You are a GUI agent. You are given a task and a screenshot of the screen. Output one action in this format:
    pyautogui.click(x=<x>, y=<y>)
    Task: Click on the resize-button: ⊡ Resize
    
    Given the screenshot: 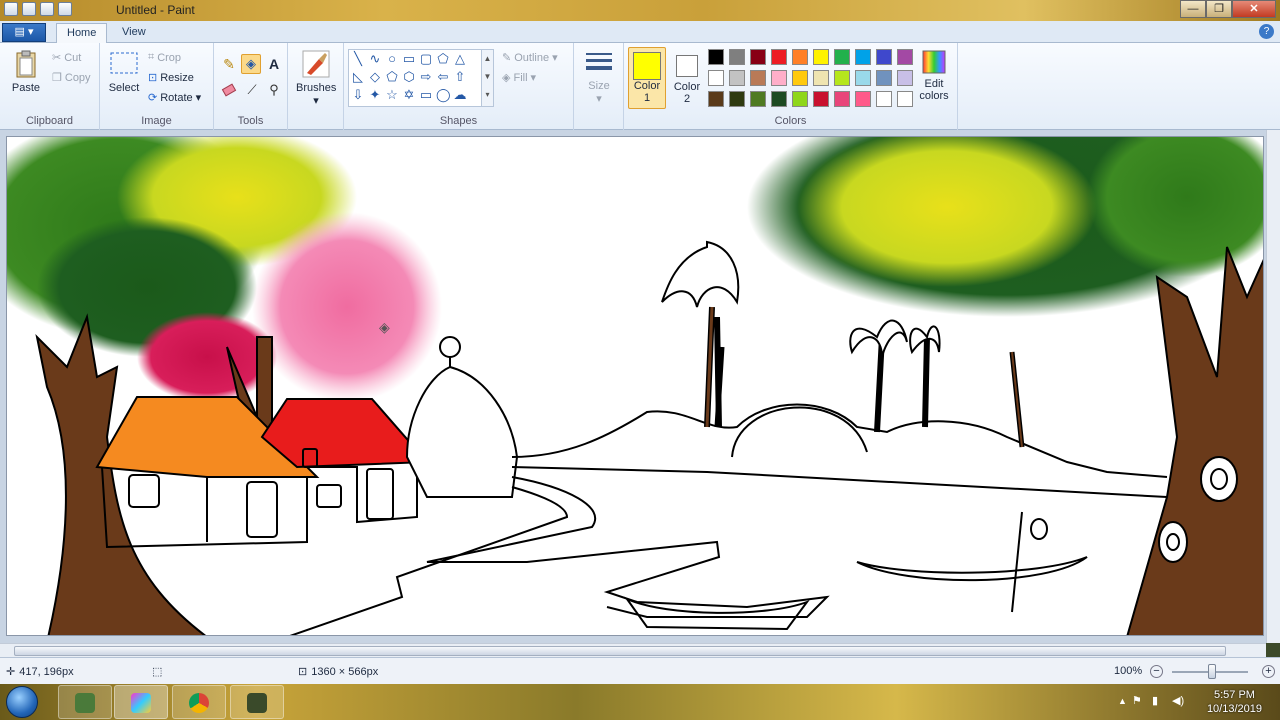 What is the action you would take?
    pyautogui.click(x=171, y=78)
    